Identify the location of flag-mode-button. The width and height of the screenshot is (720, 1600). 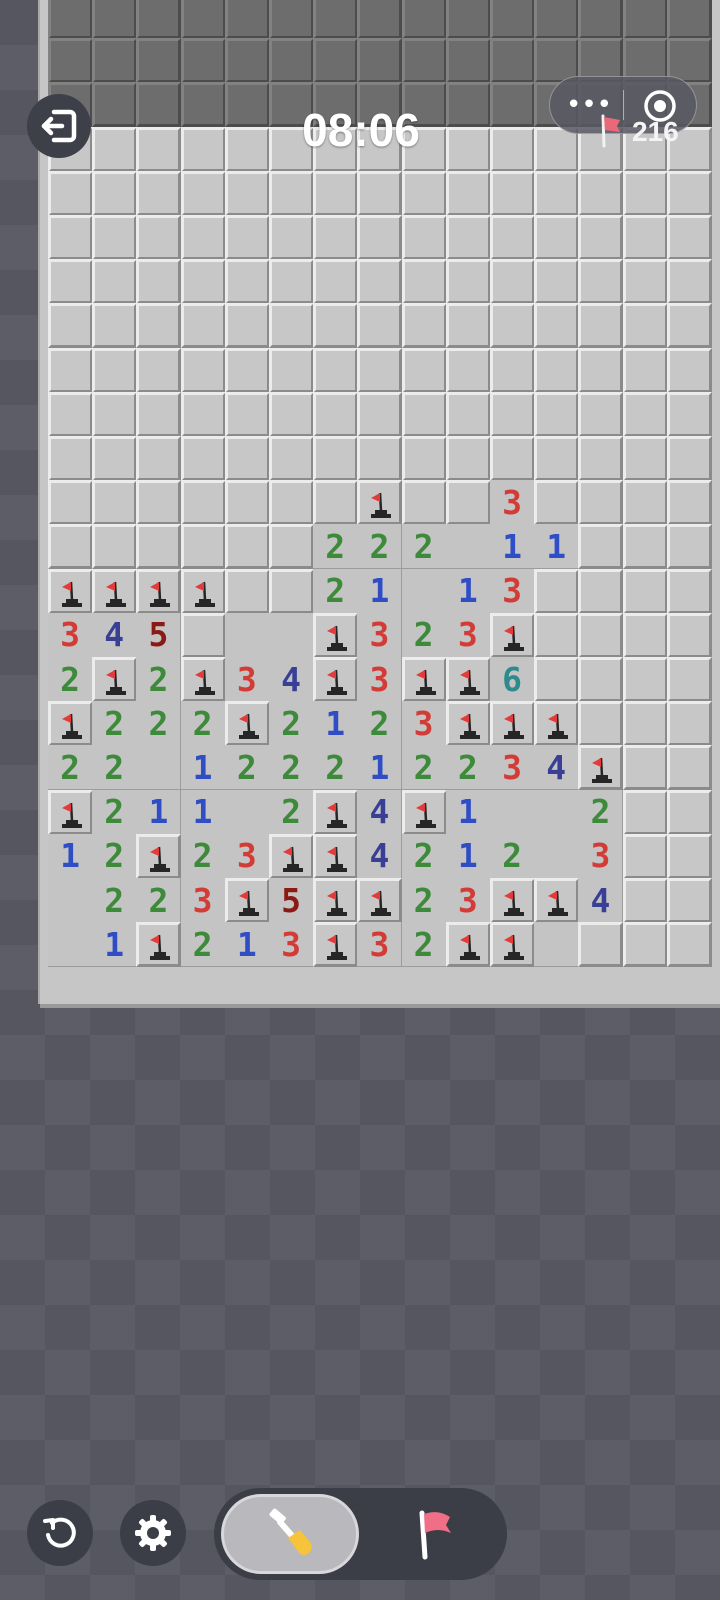
(434, 1534).